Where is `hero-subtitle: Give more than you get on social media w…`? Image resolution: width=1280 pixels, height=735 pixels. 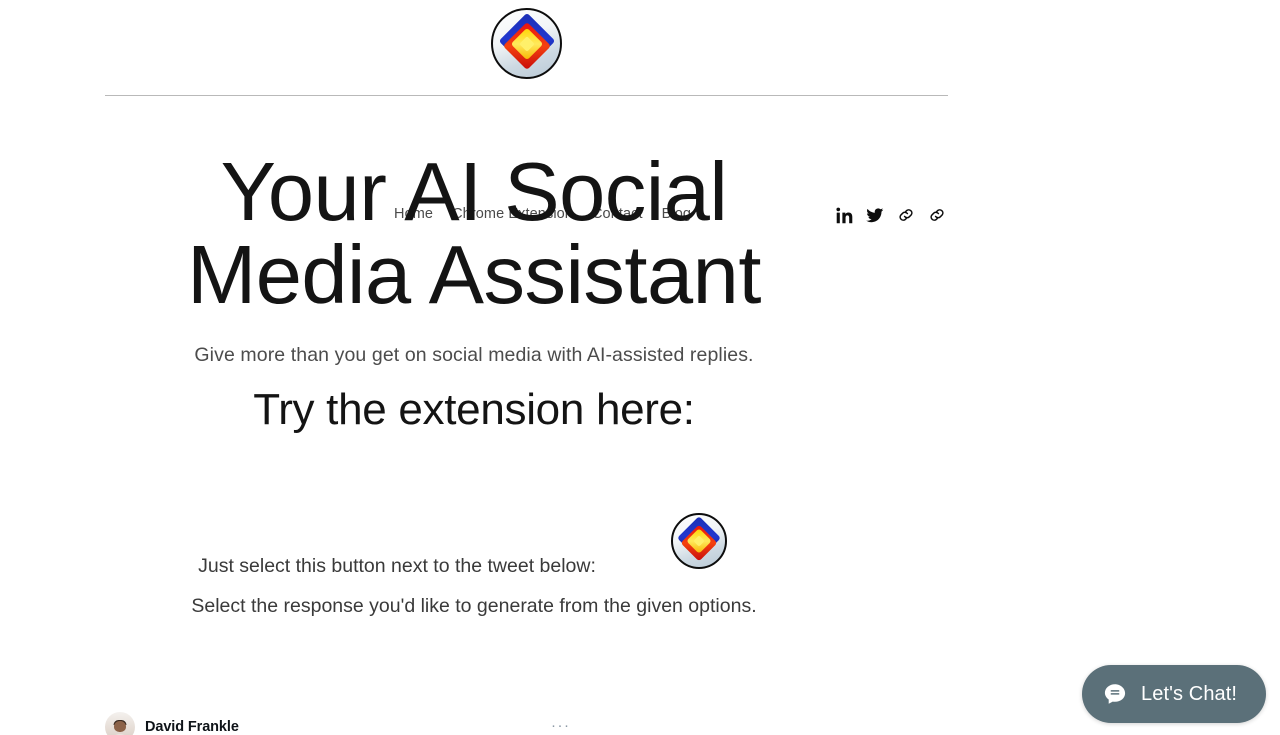
hero-subtitle: Give more than you get on social media w… is located at coordinates (474, 355).